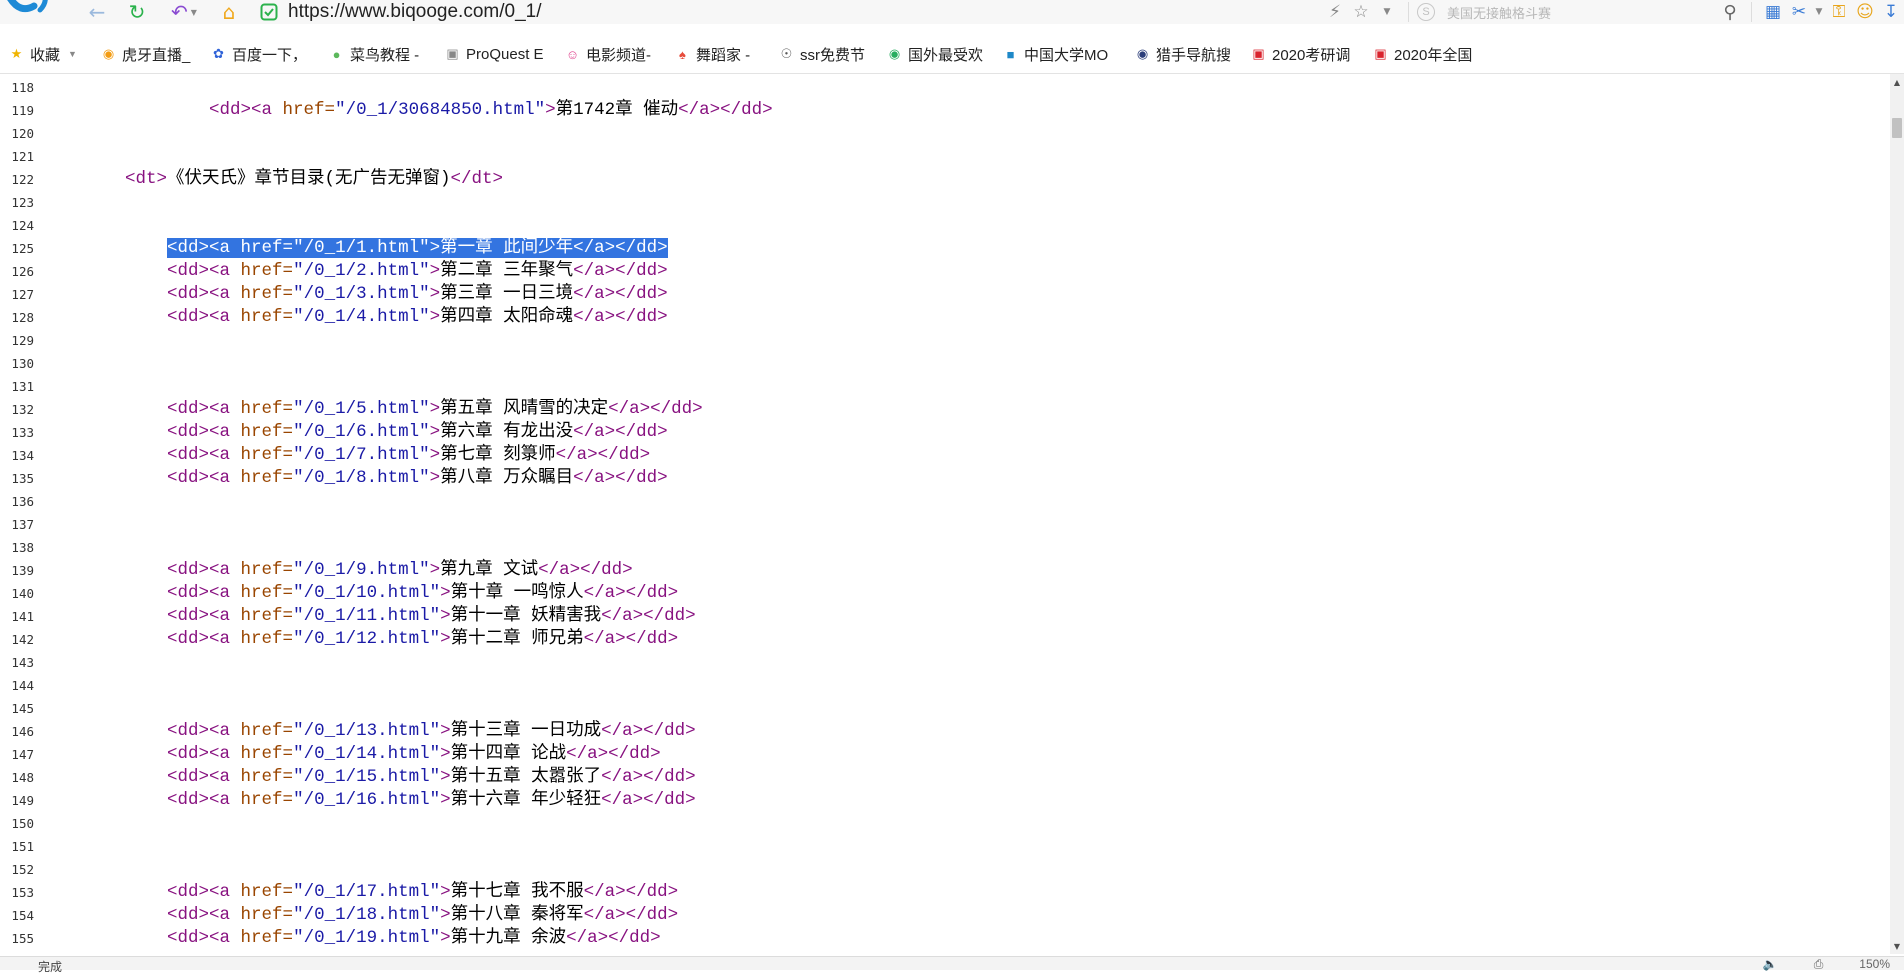 The width and height of the screenshot is (1904, 975). Describe the element at coordinates (1773, 12) in the screenshot. I see `extension-icon: ▦` at that location.